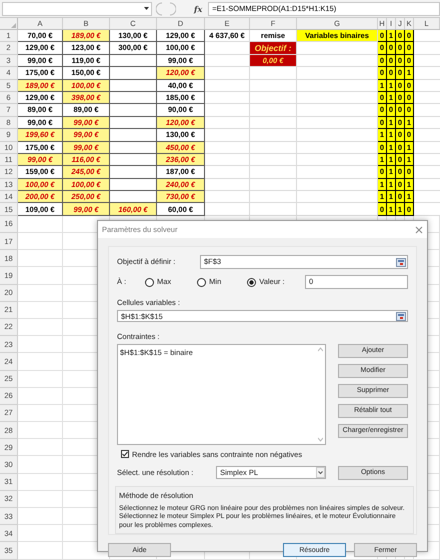 This screenshot has height=560, width=440. Describe the element at coordinates (125, 454) in the screenshot. I see `checkbox` at that location.